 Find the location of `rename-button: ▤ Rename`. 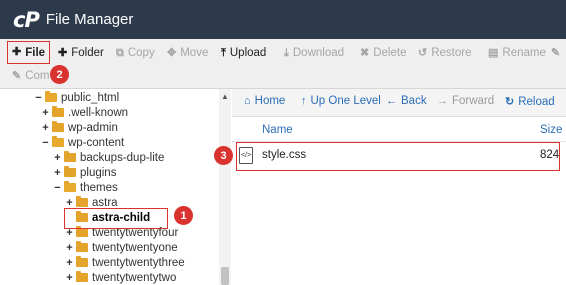

rename-button: ▤ Rename is located at coordinates (517, 53).